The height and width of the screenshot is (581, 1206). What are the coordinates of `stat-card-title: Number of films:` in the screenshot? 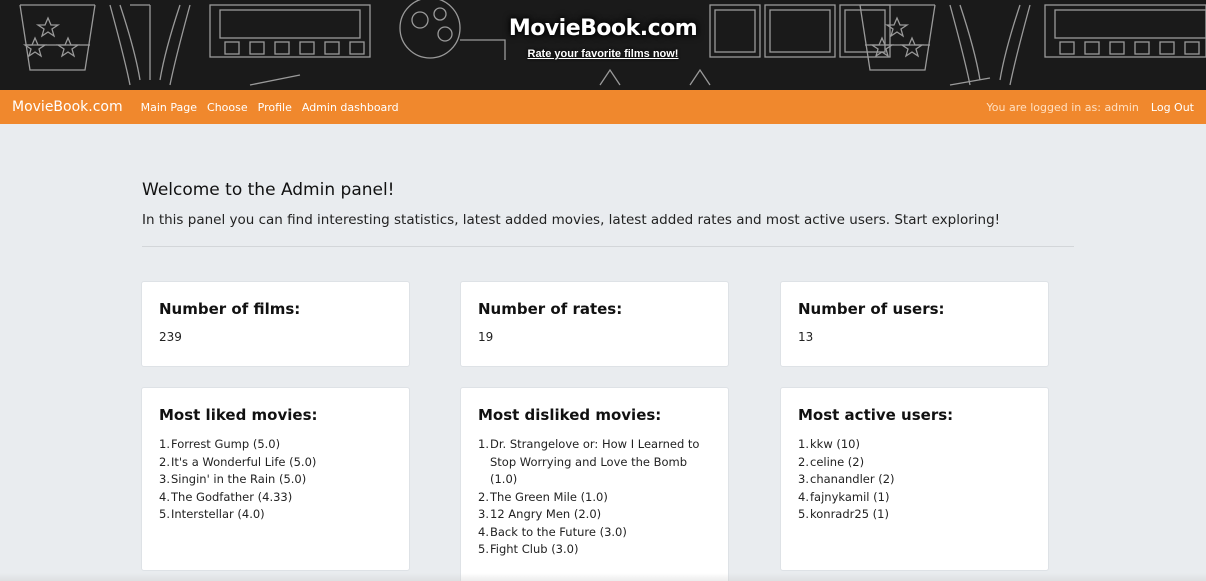 It's located at (230, 309).